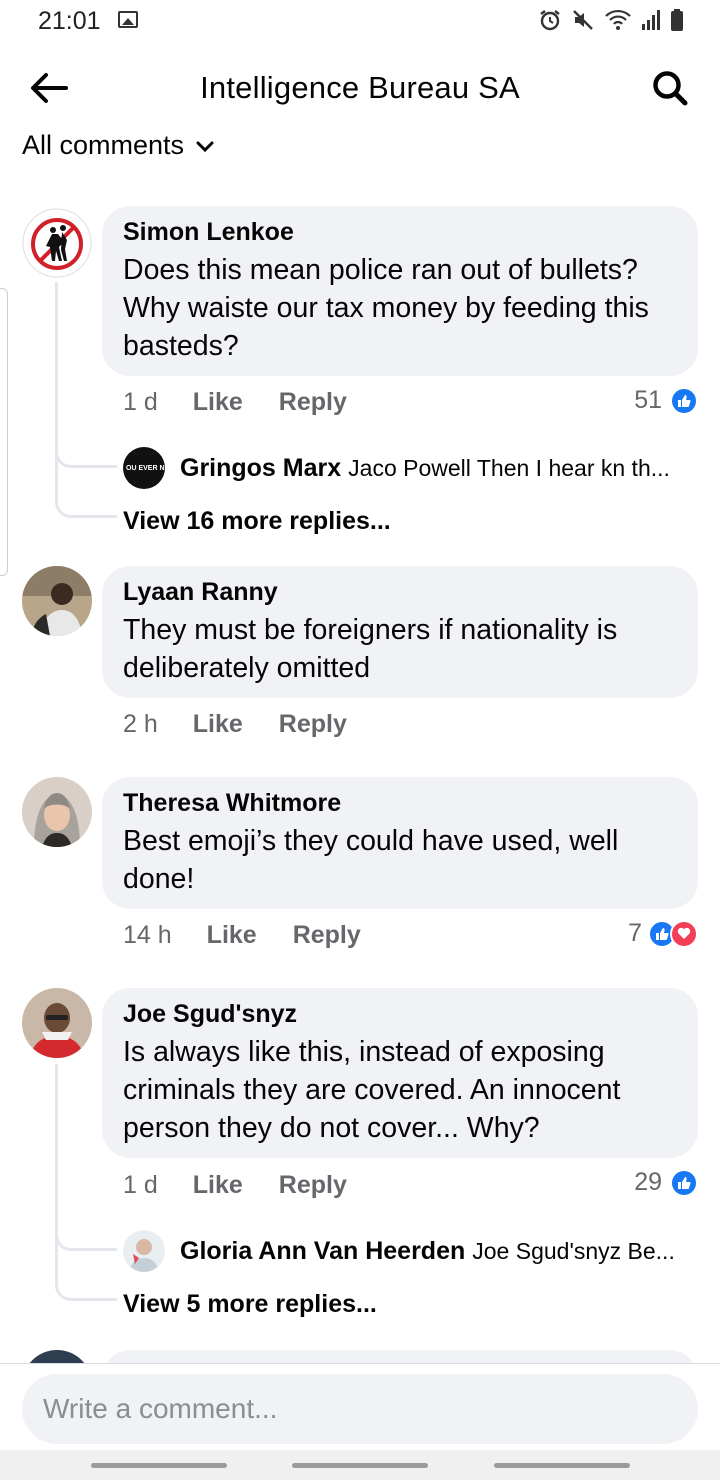 This screenshot has width=720, height=1480. Describe the element at coordinates (635, 933) in the screenshot. I see `reaction-count: 7` at that location.